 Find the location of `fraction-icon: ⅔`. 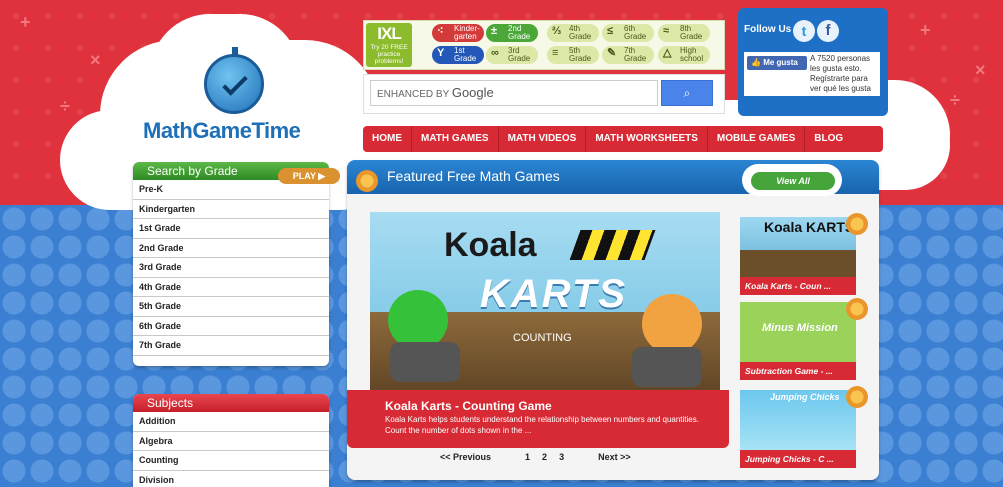

fraction-icon: ⅔ is located at coordinates (557, 31).